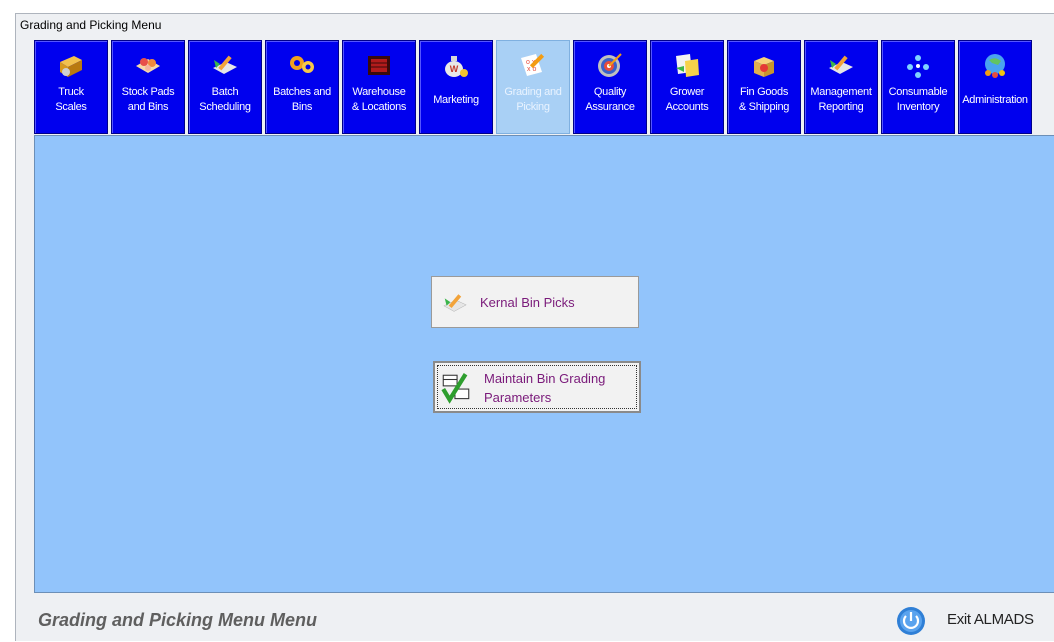  What do you see at coordinates (531, 69) in the screenshot?
I see `svg-text: x o` at bounding box center [531, 69].